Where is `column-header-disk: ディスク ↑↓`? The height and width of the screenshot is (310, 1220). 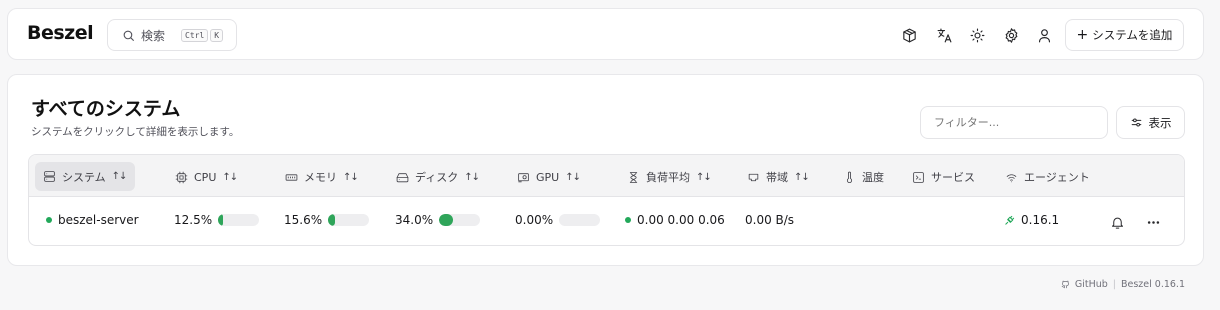
column-header-disk: ディスク ↑↓ is located at coordinates (438, 177).